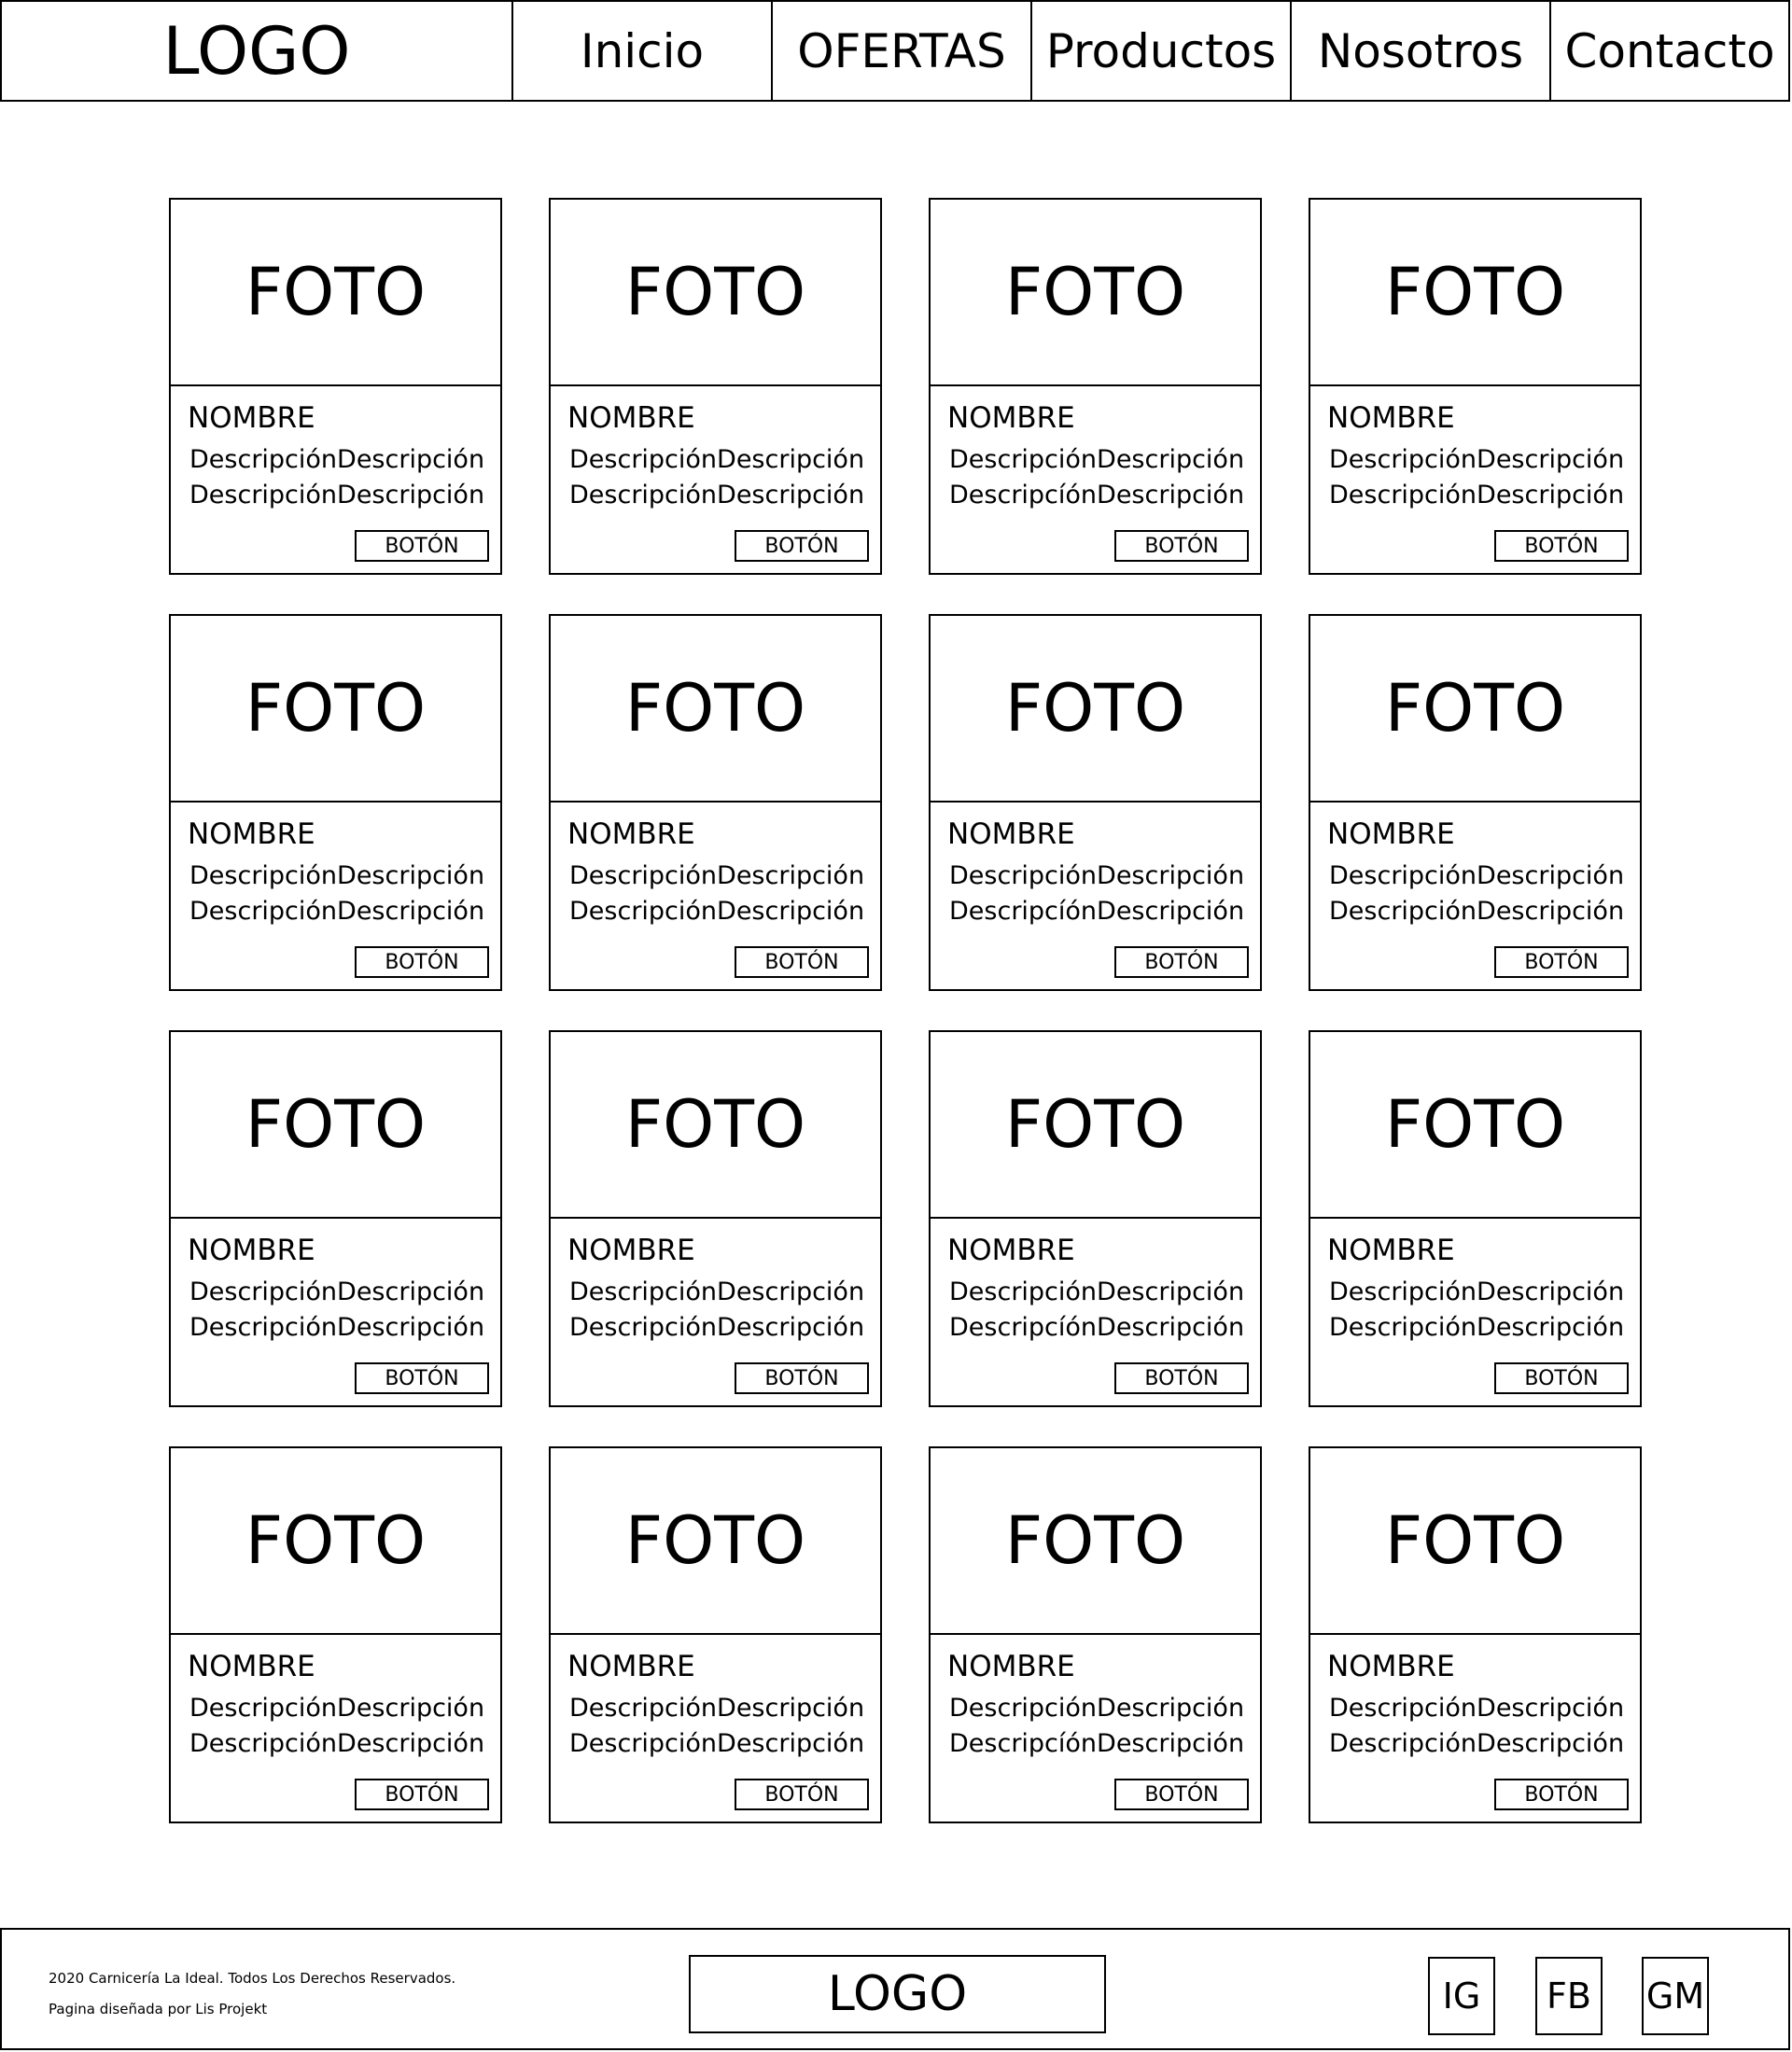 The image size is (1792, 2052). What do you see at coordinates (1675, 1996) in the screenshot?
I see `gmail-link: GM` at bounding box center [1675, 1996].